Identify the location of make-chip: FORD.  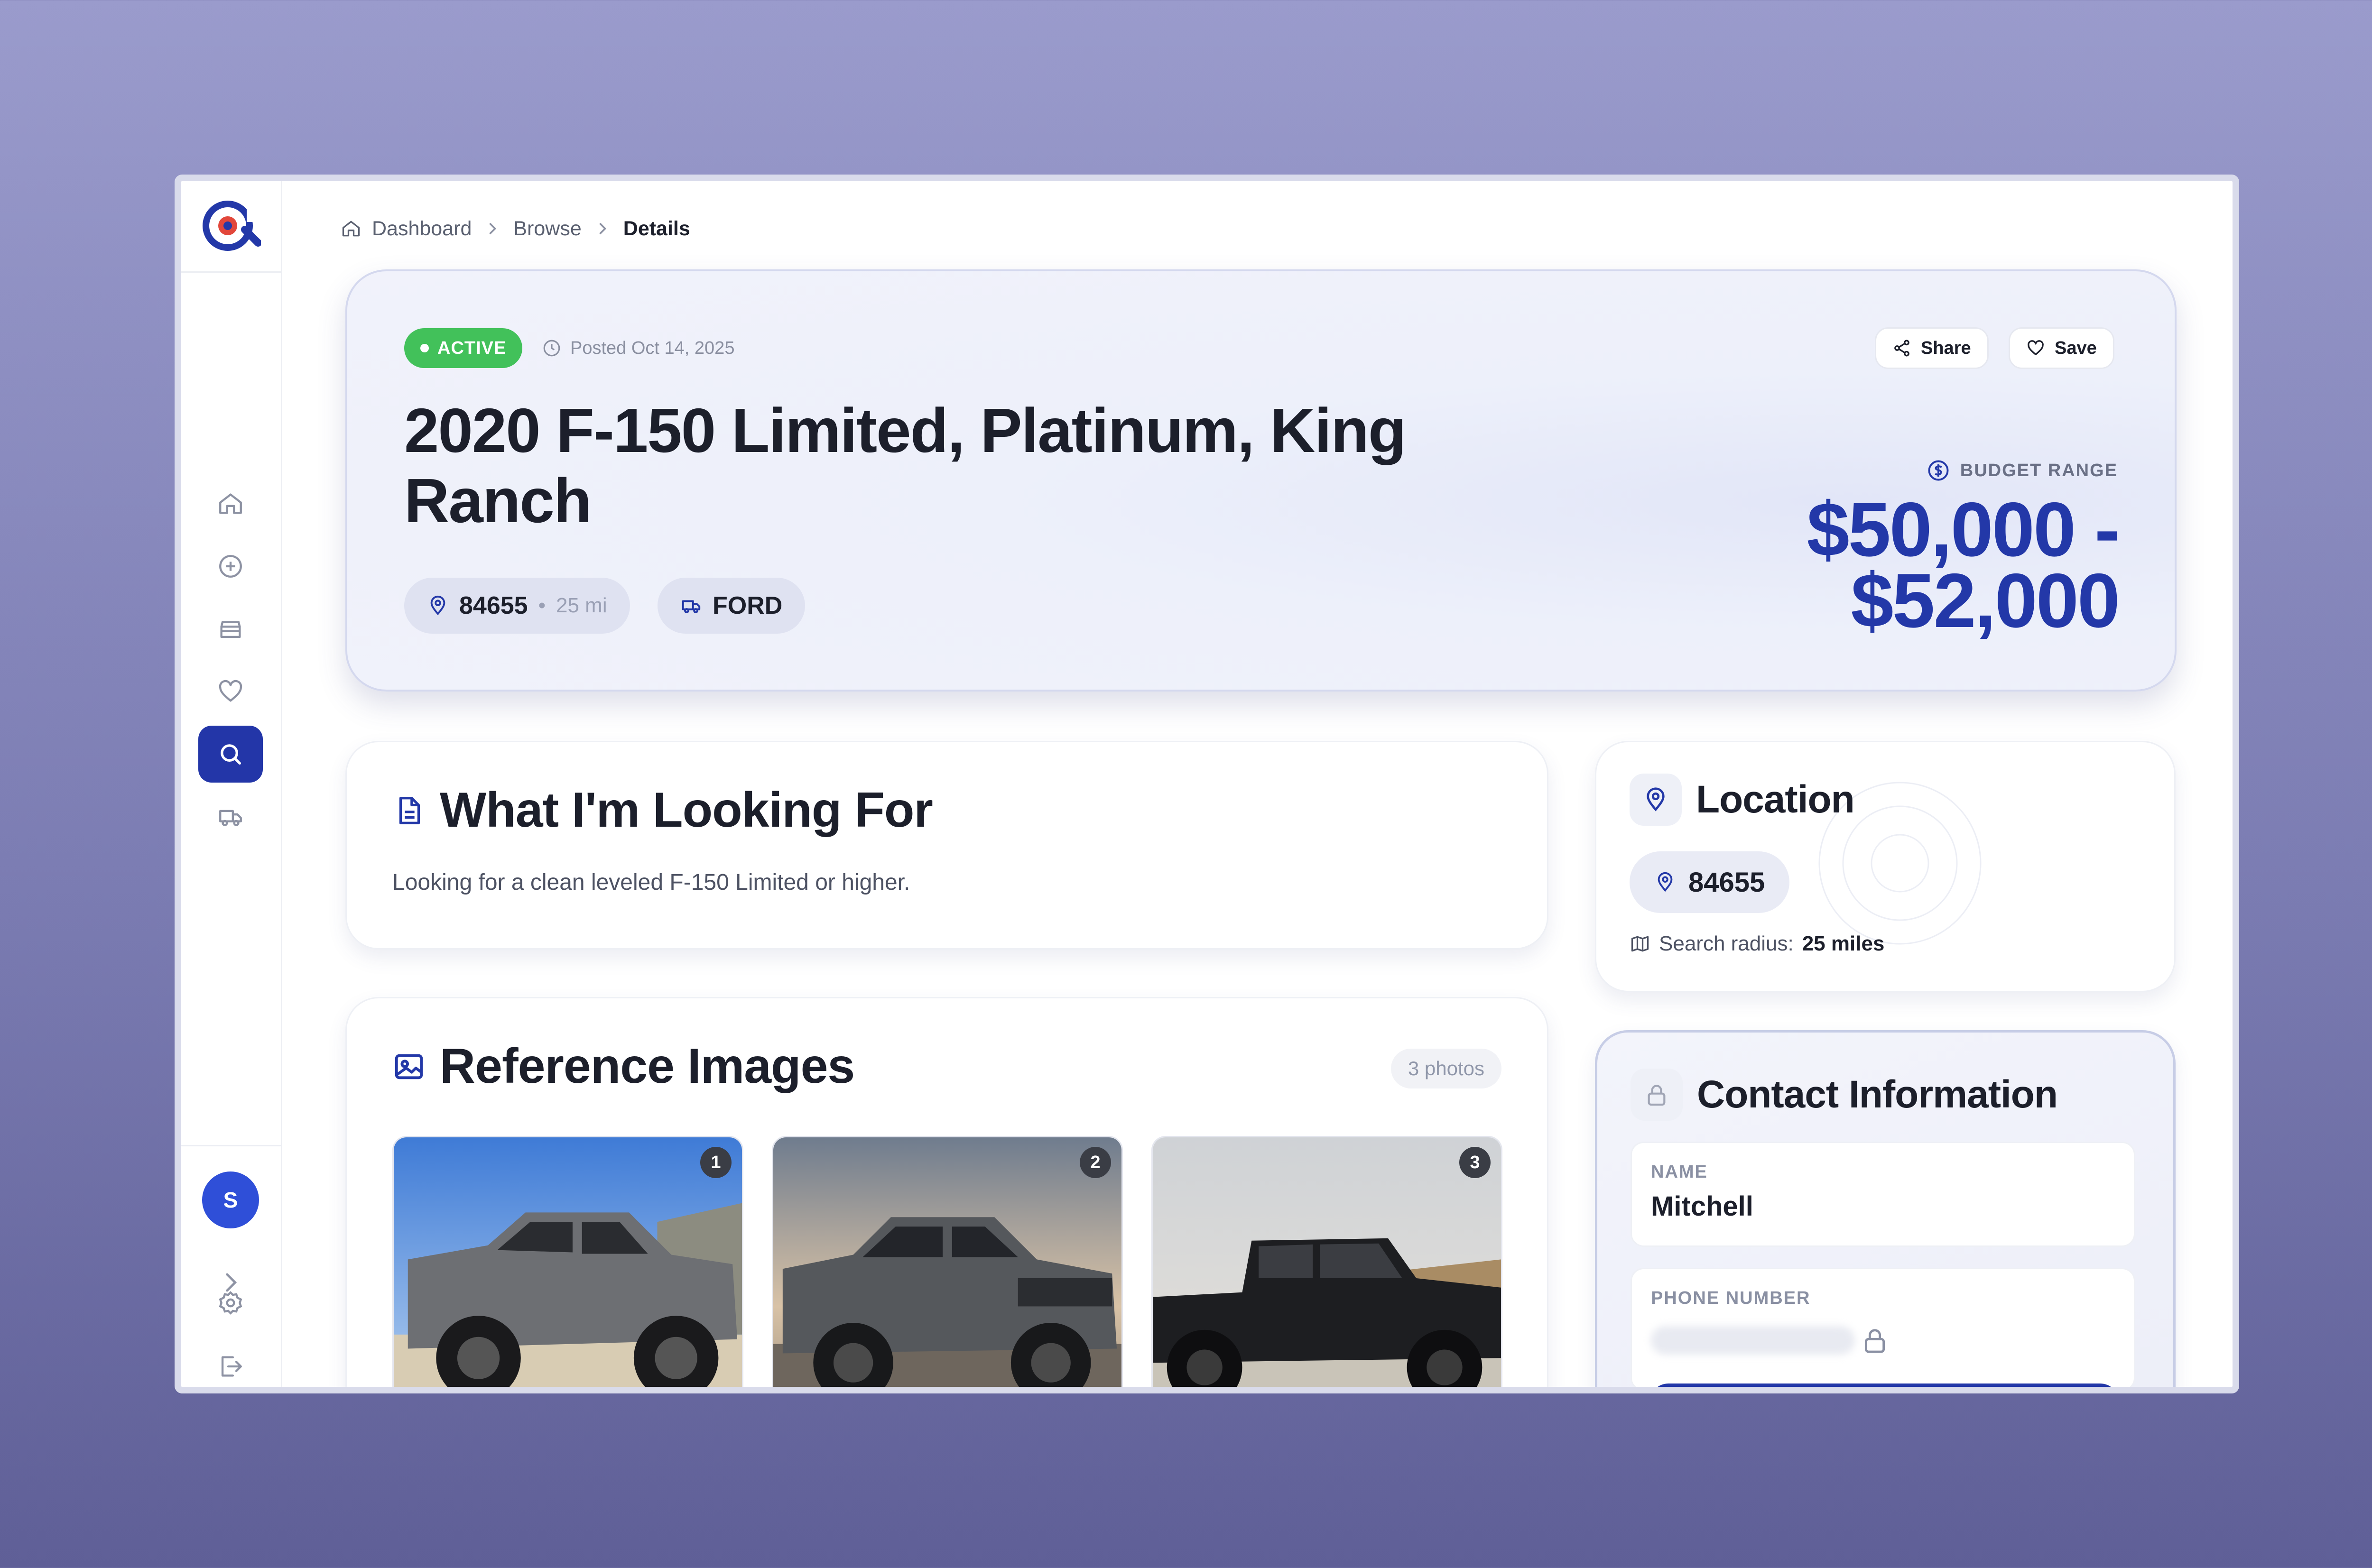
(732, 606).